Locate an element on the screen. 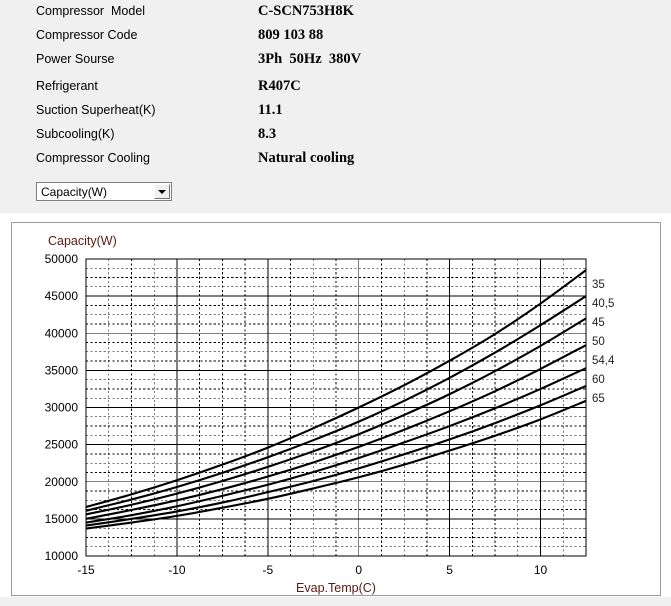 The height and width of the screenshot is (606, 671). spec-row: Suction Superheat(K) 11.1 is located at coordinates (336, 114).